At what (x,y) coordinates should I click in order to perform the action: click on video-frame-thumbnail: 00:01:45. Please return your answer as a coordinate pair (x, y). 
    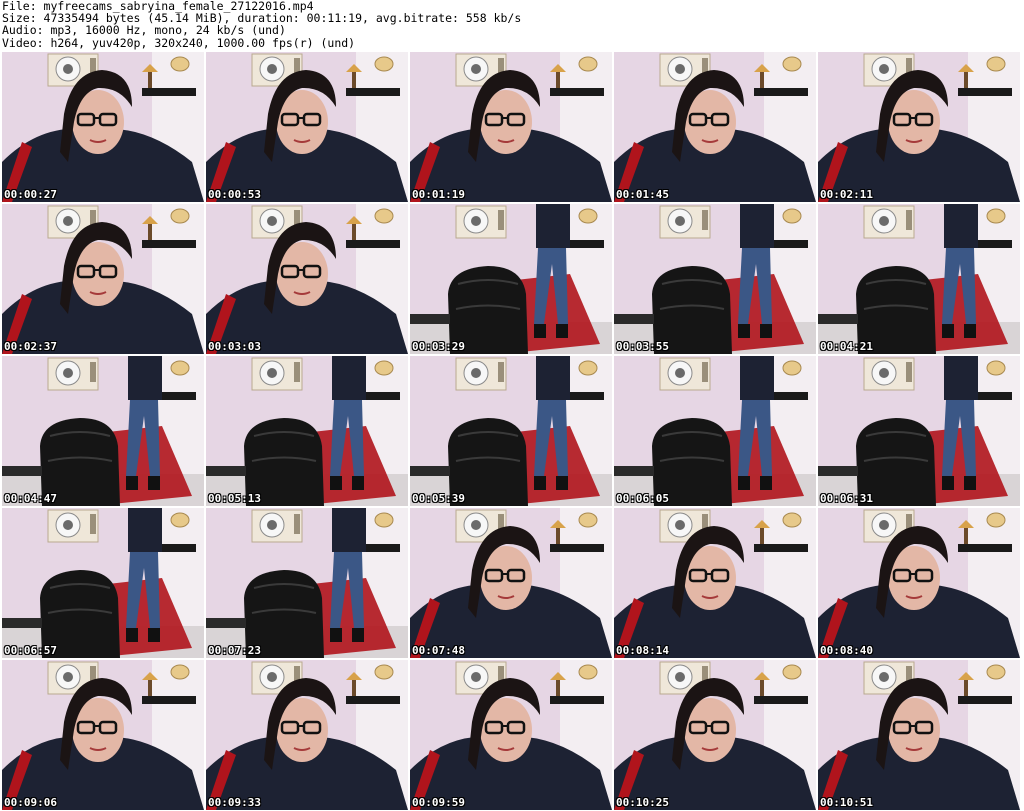
    Looking at the image, I should click on (715, 127).